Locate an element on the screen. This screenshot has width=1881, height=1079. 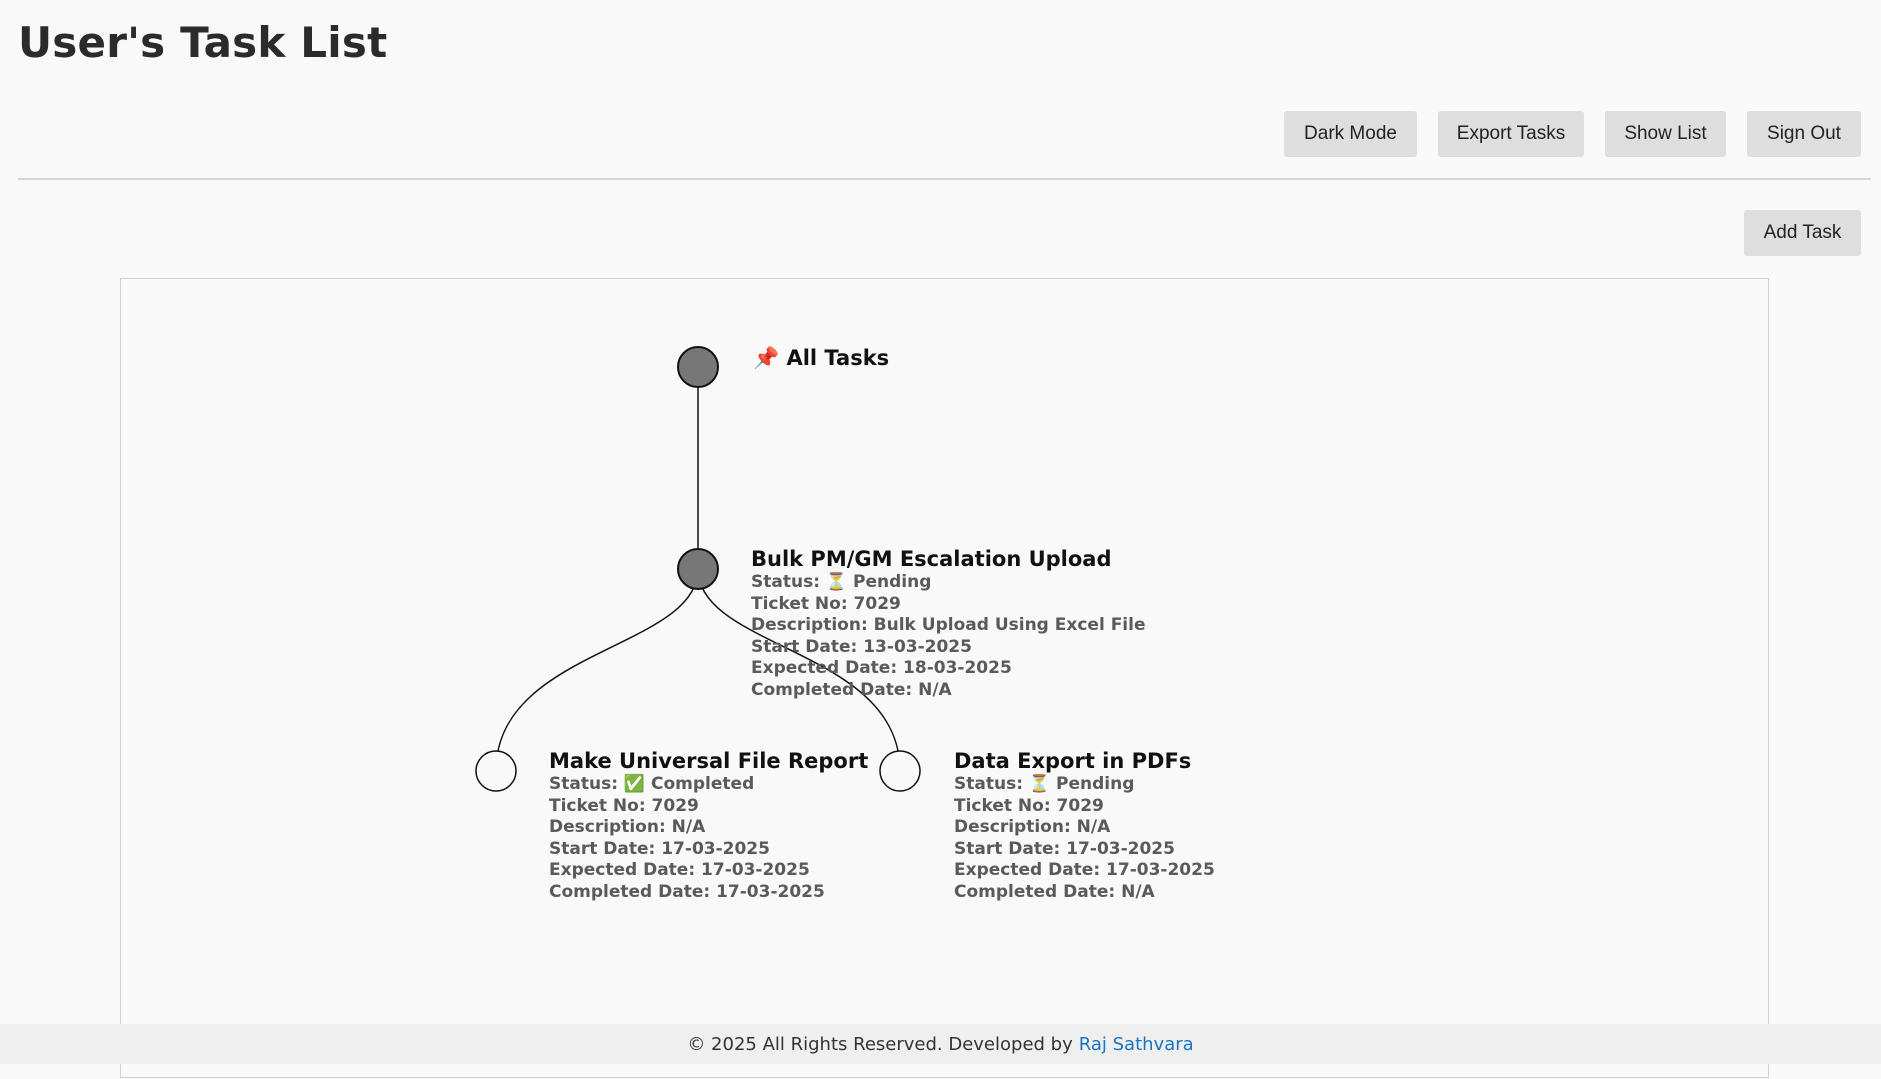
task-title: Bulk PM/GM Escalation Upload is located at coordinates (931, 559).